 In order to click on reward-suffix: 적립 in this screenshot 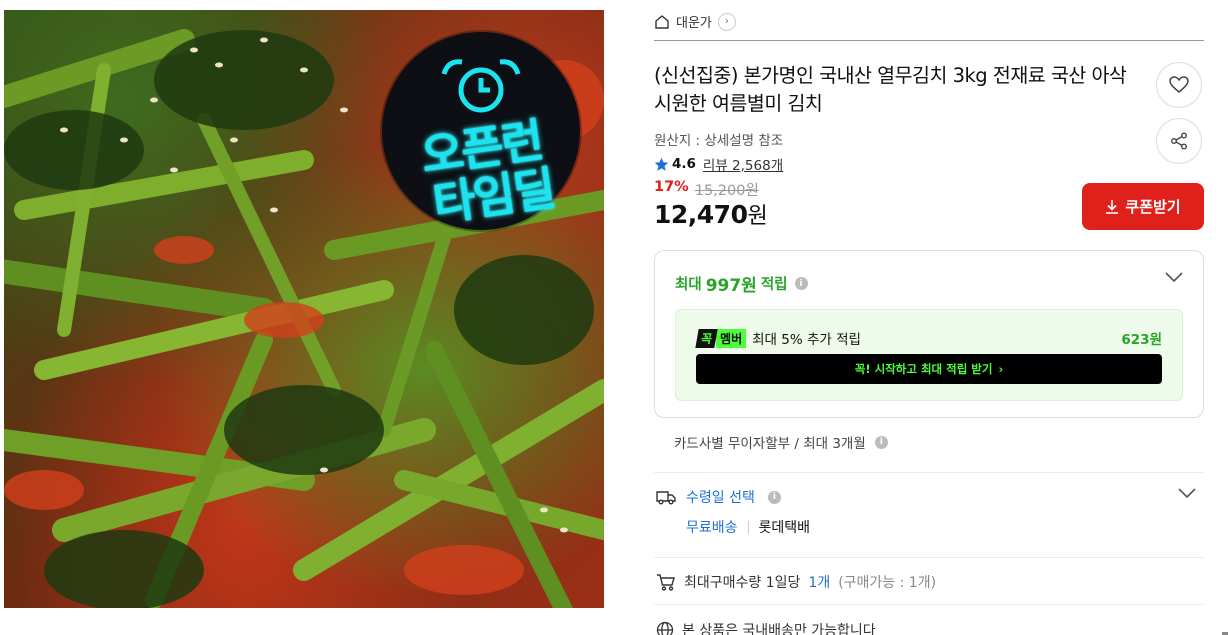, I will do `click(774, 285)`.